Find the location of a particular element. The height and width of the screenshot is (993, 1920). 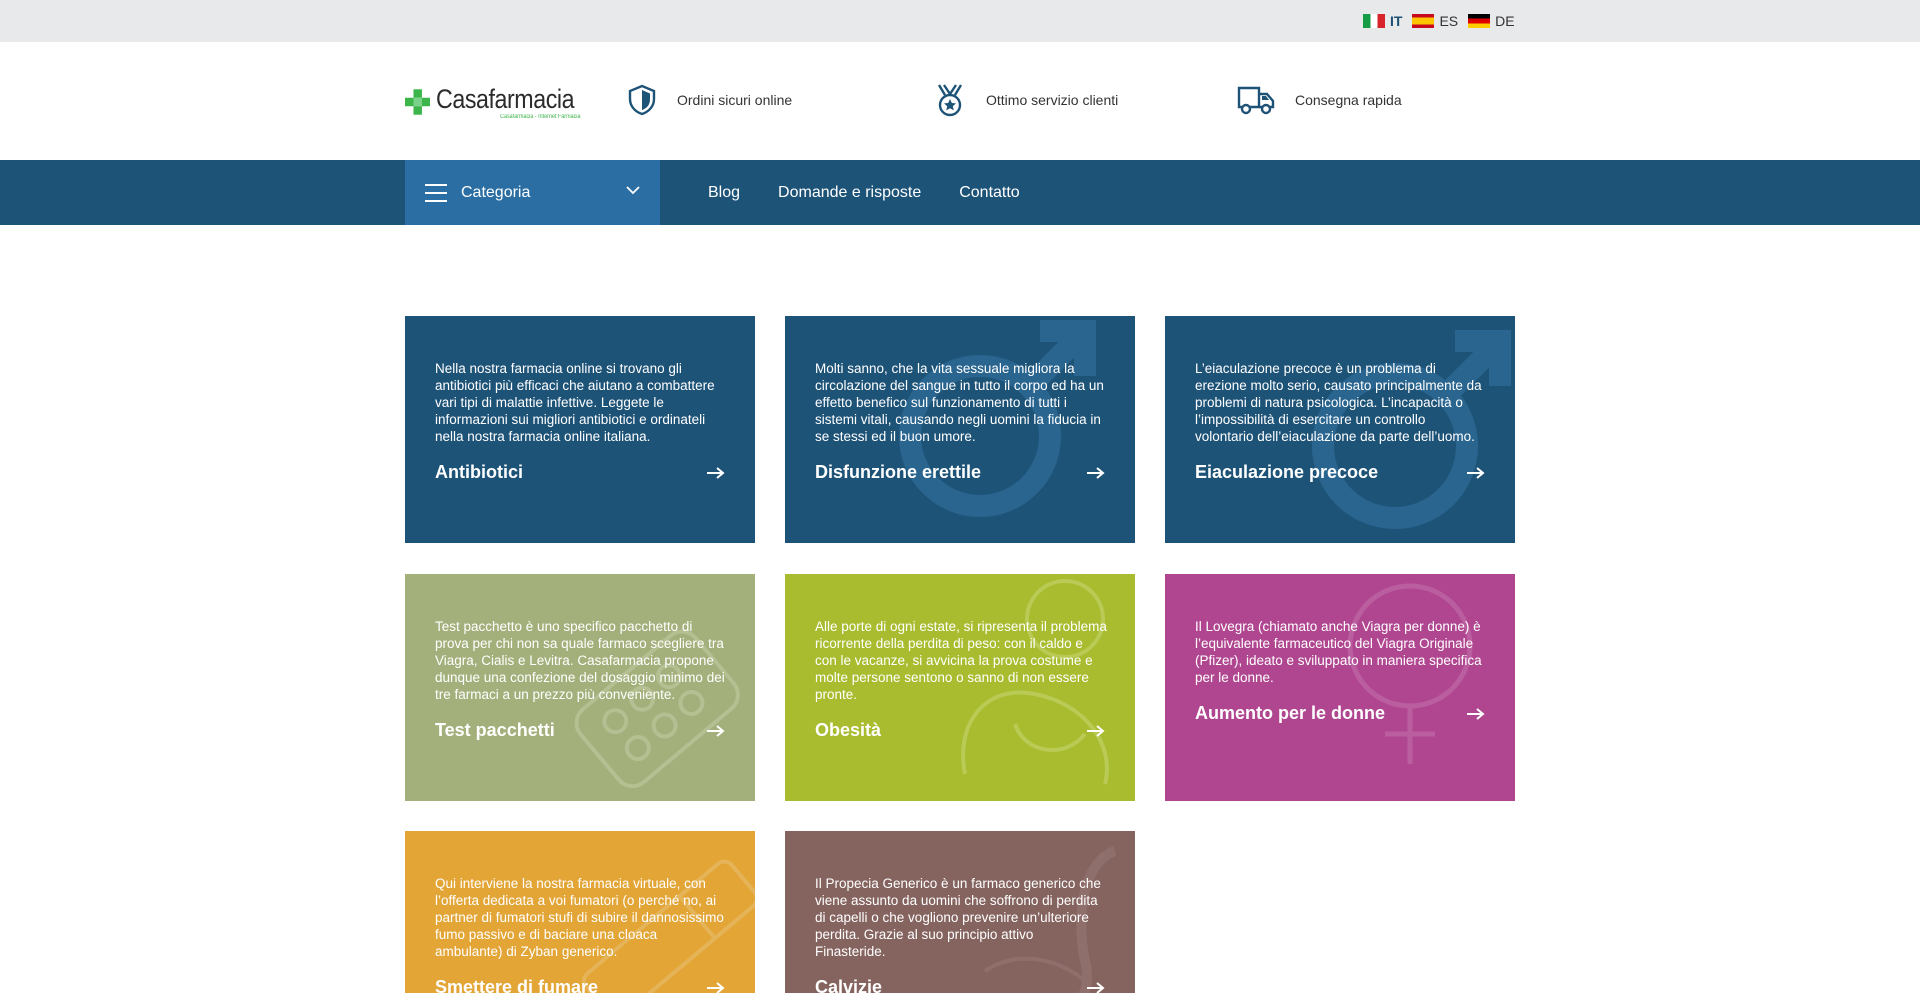

feature-fast-delivery: Consegna rapida is located at coordinates (1319, 100).